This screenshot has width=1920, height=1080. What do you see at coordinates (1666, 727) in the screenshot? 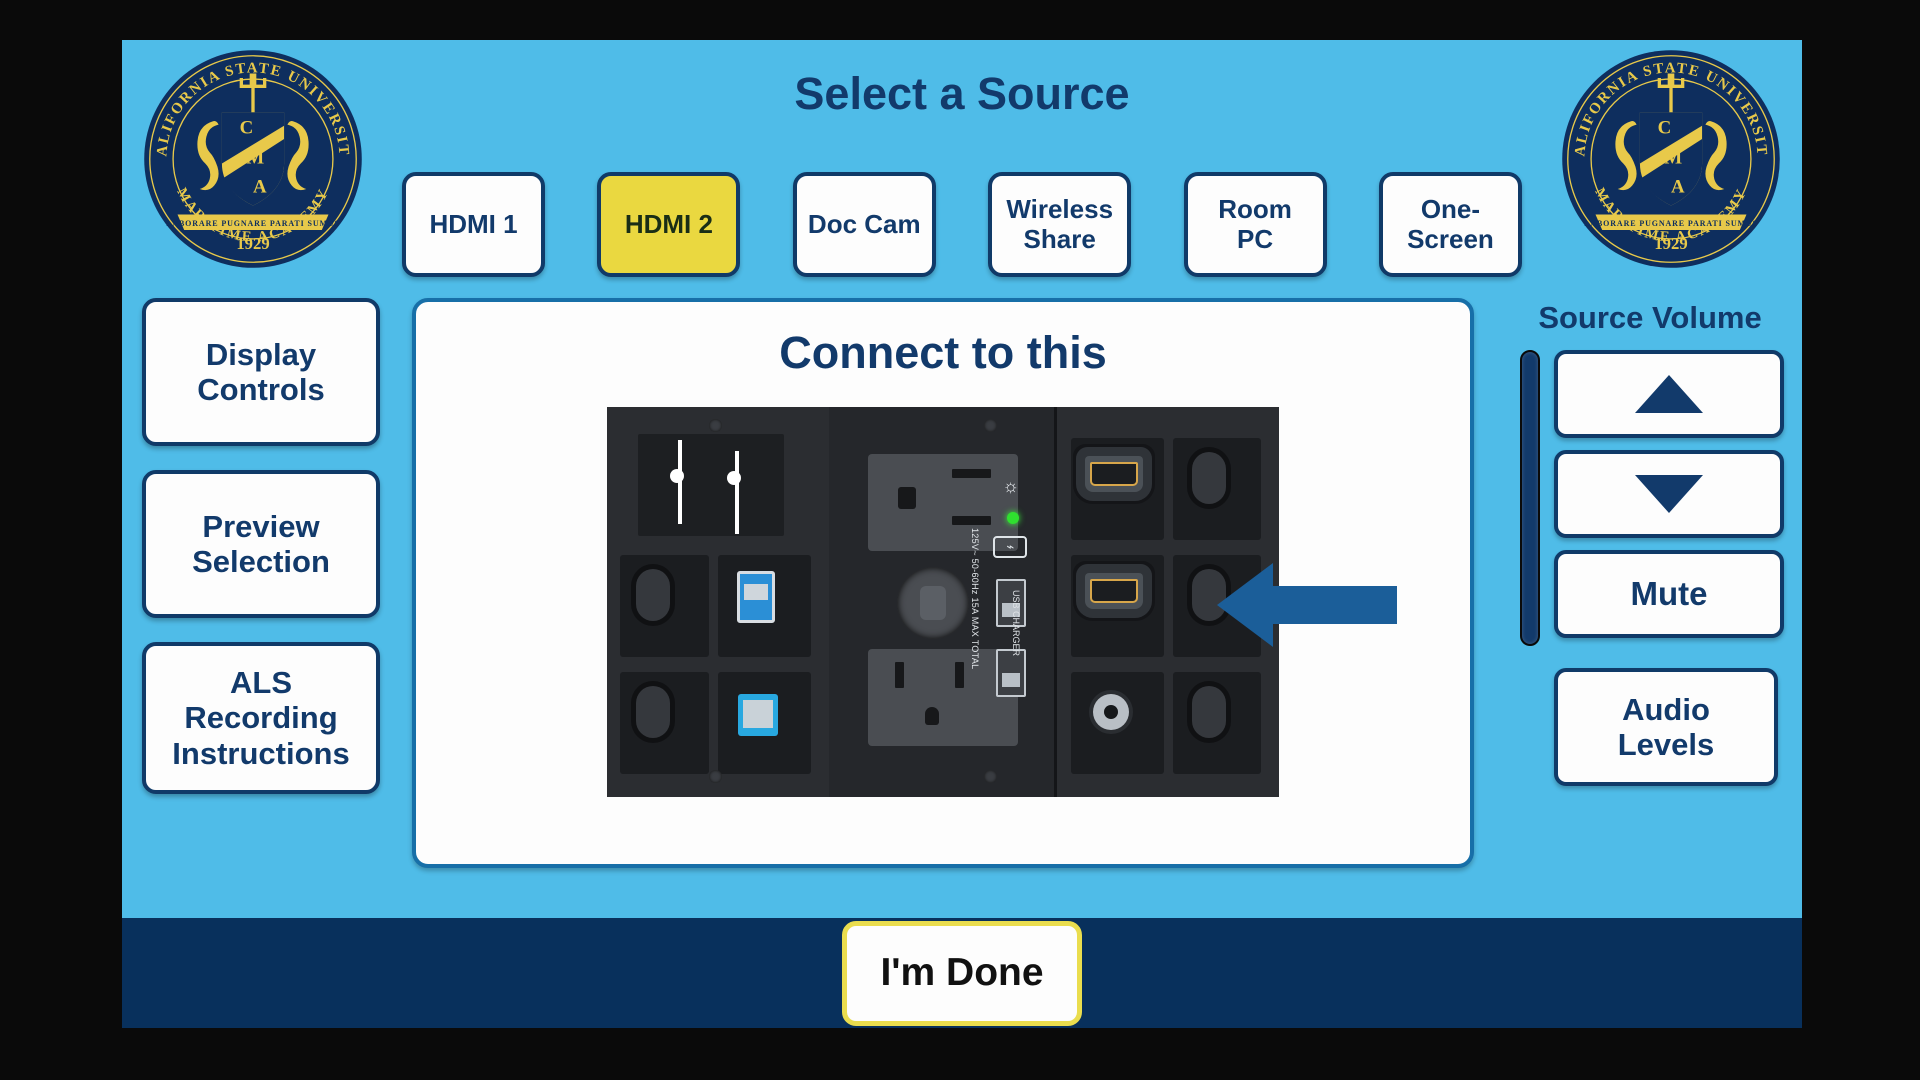
I see `audio-levels-button: Audio Levels` at bounding box center [1666, 727].